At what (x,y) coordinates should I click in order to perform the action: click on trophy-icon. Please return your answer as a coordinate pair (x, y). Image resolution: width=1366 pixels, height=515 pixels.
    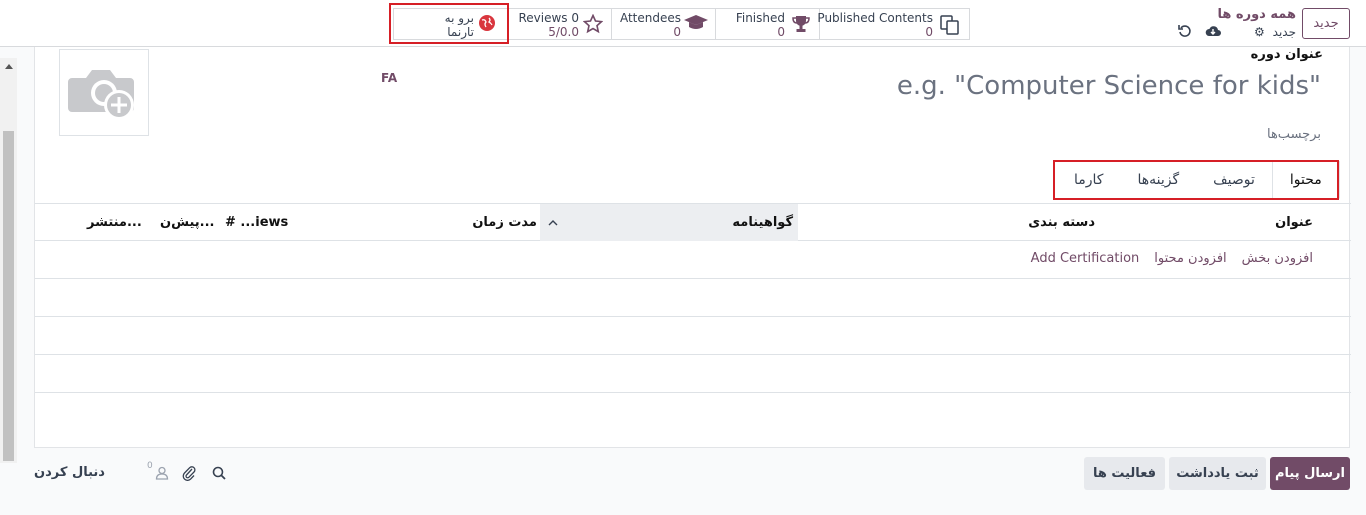
    Looking at the image, I should click on (801, 26).